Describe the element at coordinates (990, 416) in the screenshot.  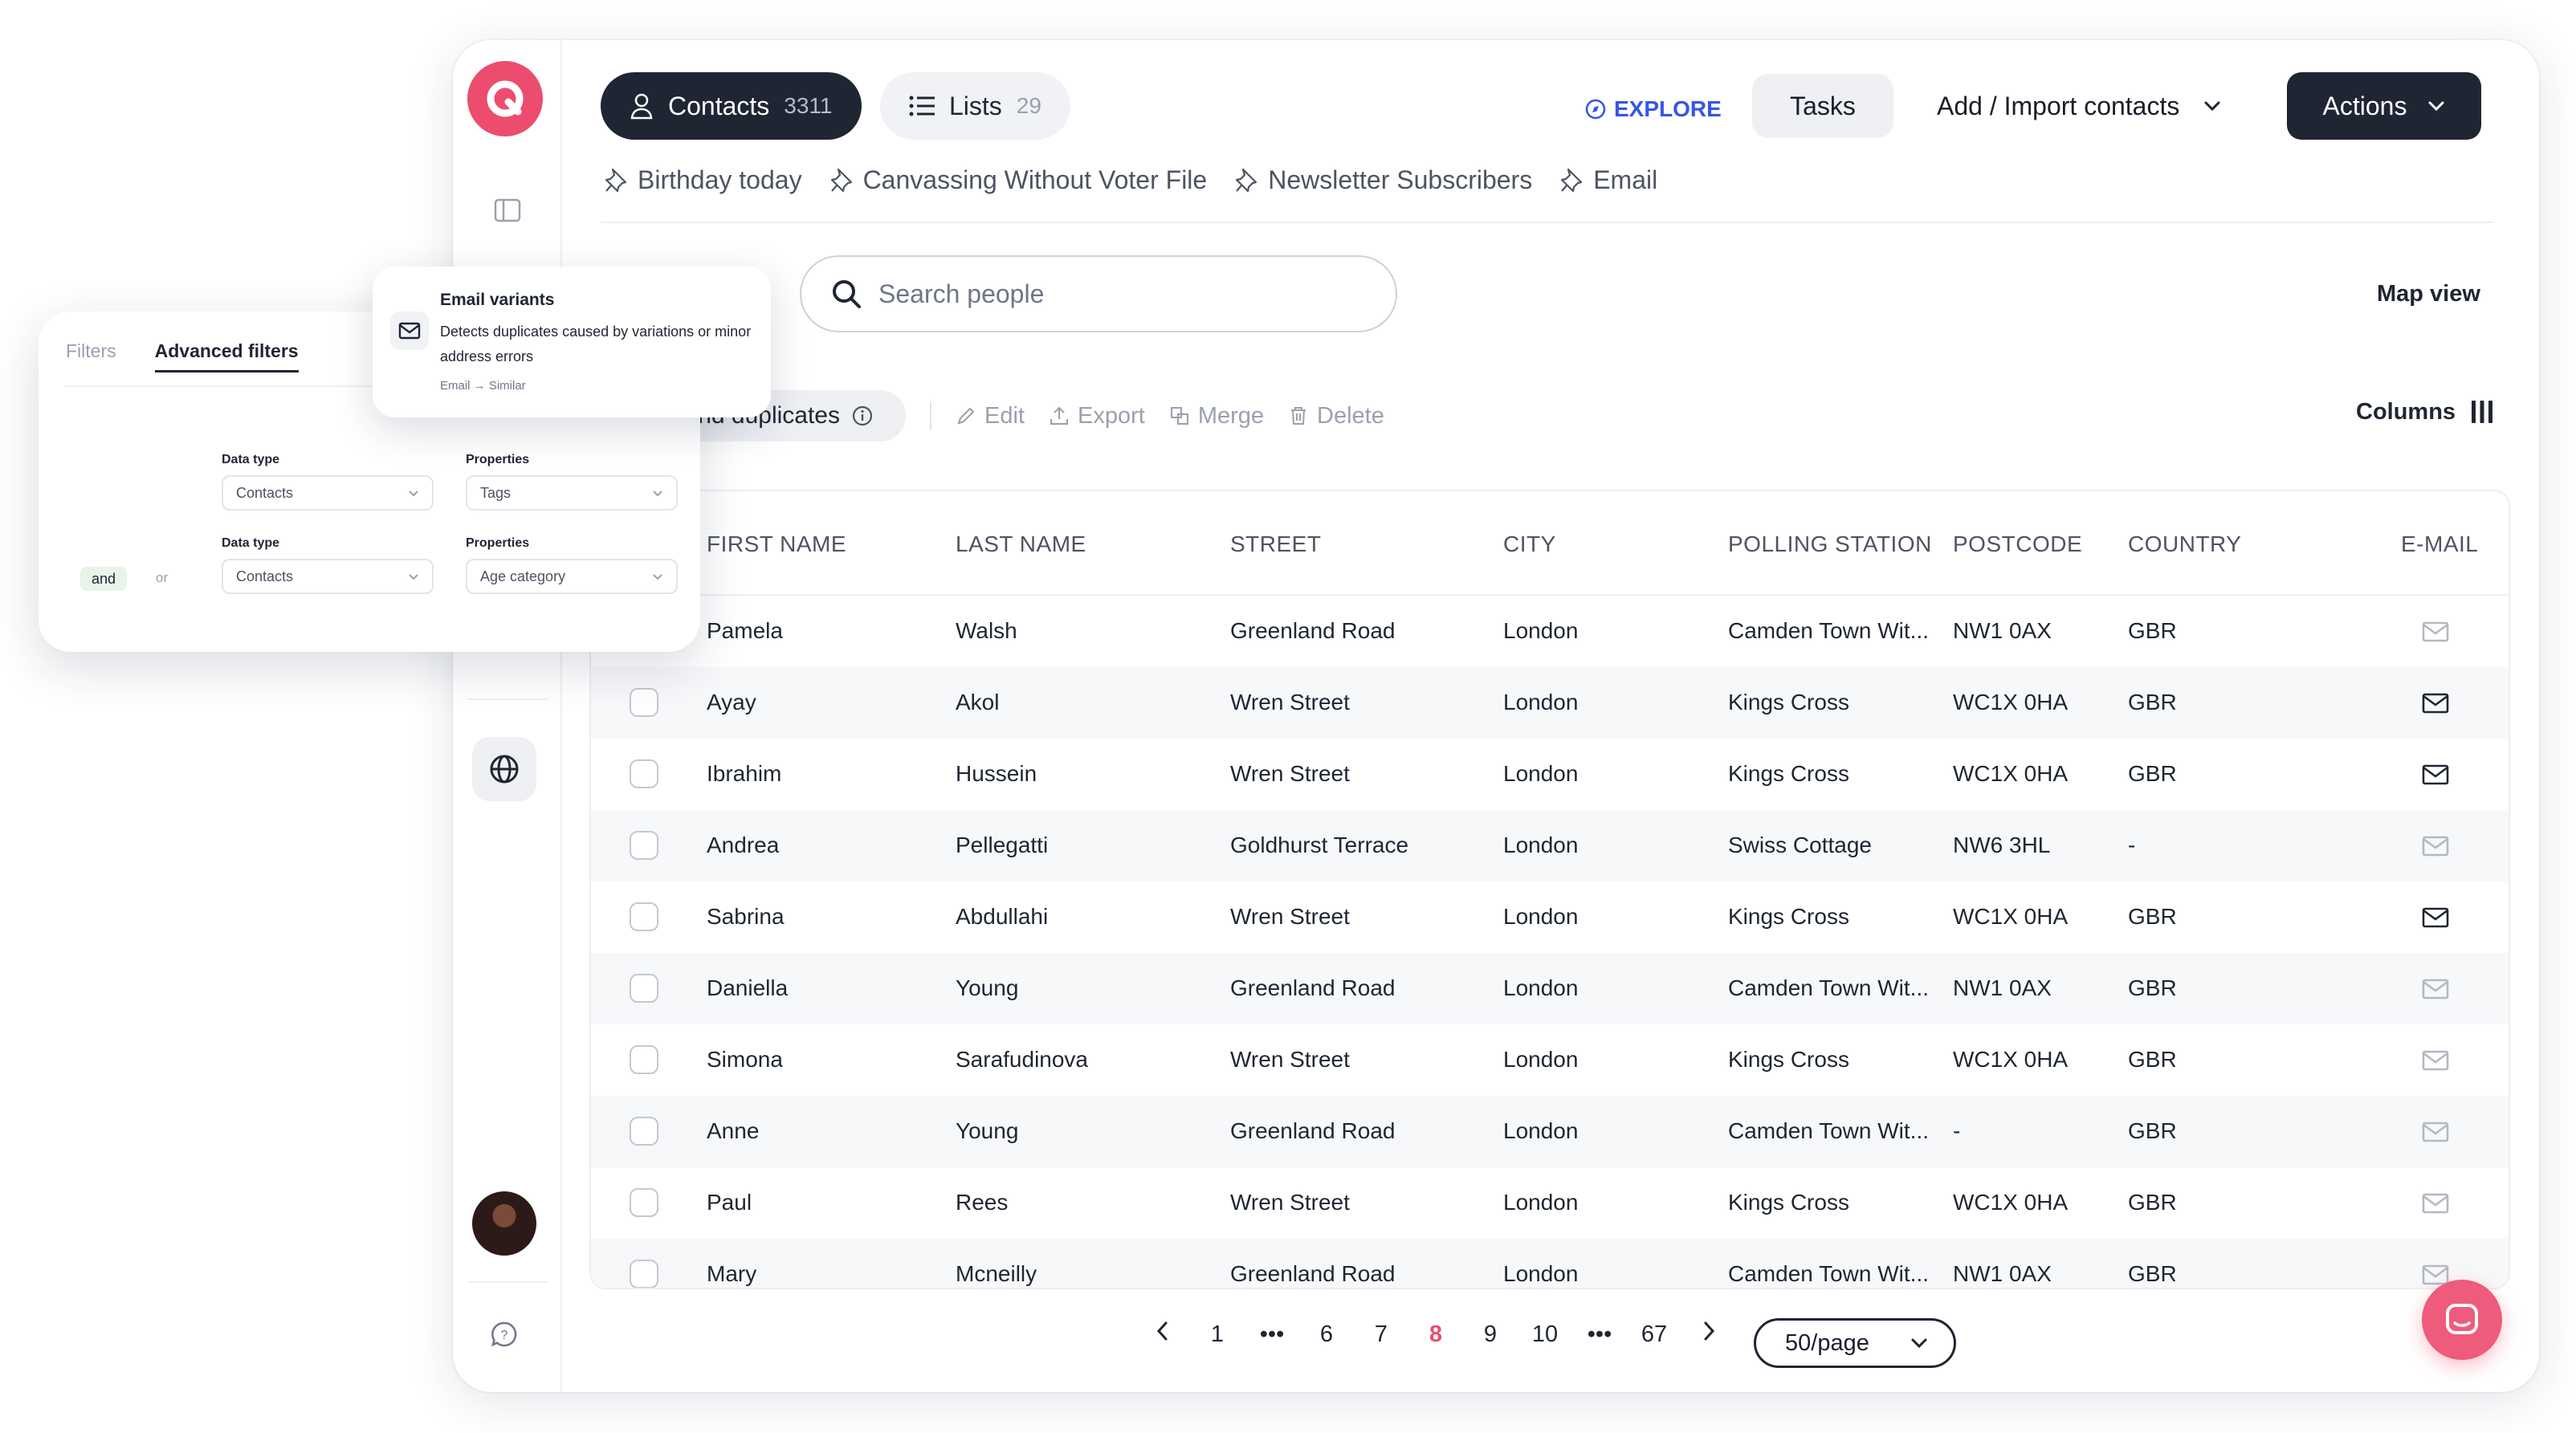
I see `edit-button: Edit` at that location.